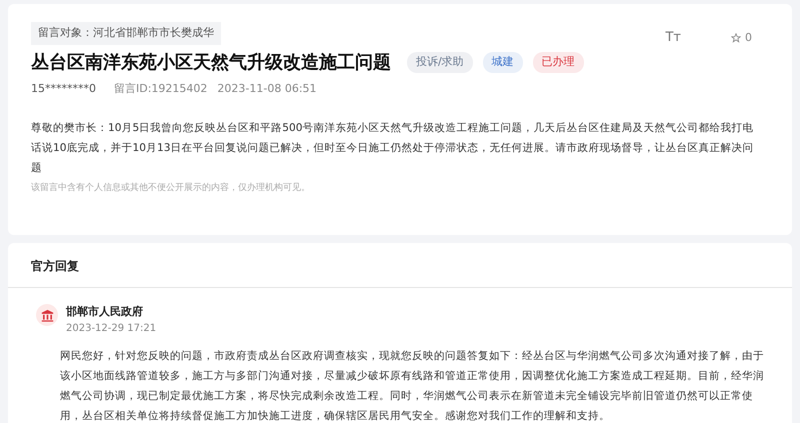 This screenshot has width=800, height=423. What do you see at coordinates (211, 63) in the screenshot?
I see `message-title: 丛台区南洋东苑小区天然气升级改造施工问题` at bounding box center [211, 63].